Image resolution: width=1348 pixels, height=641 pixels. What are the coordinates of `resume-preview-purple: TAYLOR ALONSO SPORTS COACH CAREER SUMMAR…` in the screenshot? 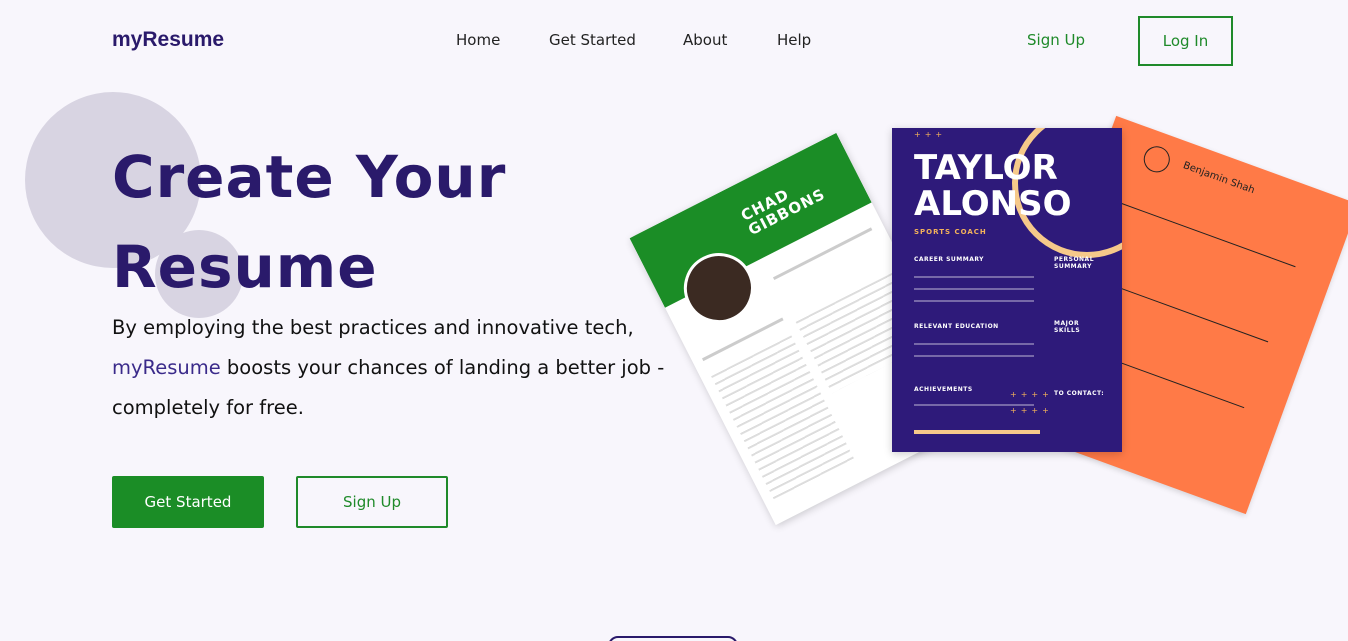 It's located at (1007, 290).